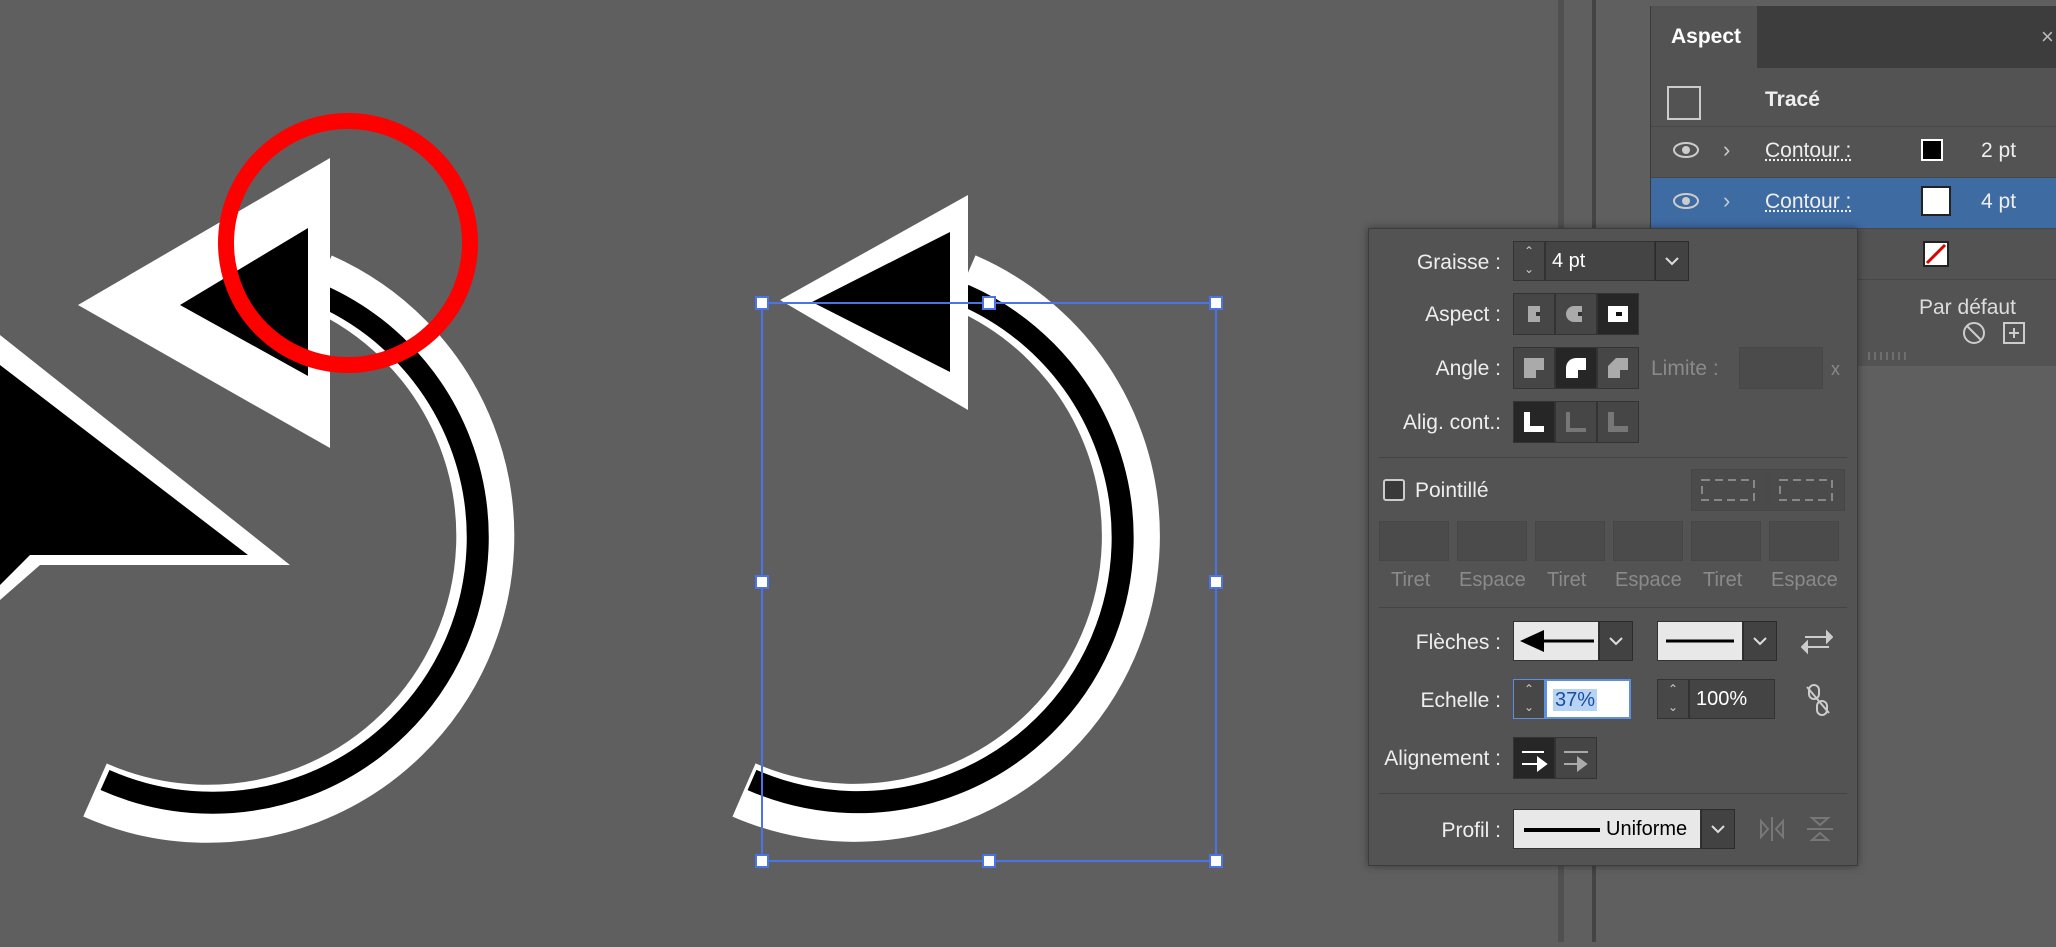  I want to click on aspect-row-stroke-2: › Contour : 4 pt, so click(1853, 203).